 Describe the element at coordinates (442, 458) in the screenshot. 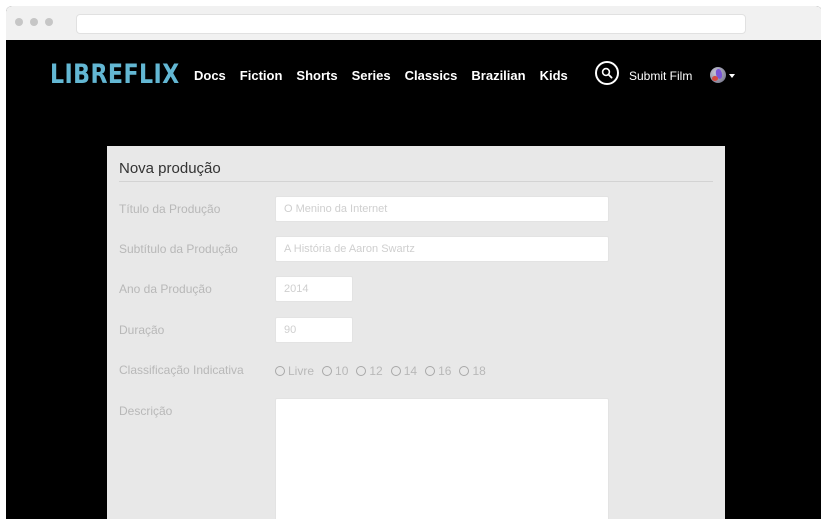

I see `descricao-textarea` at that location.